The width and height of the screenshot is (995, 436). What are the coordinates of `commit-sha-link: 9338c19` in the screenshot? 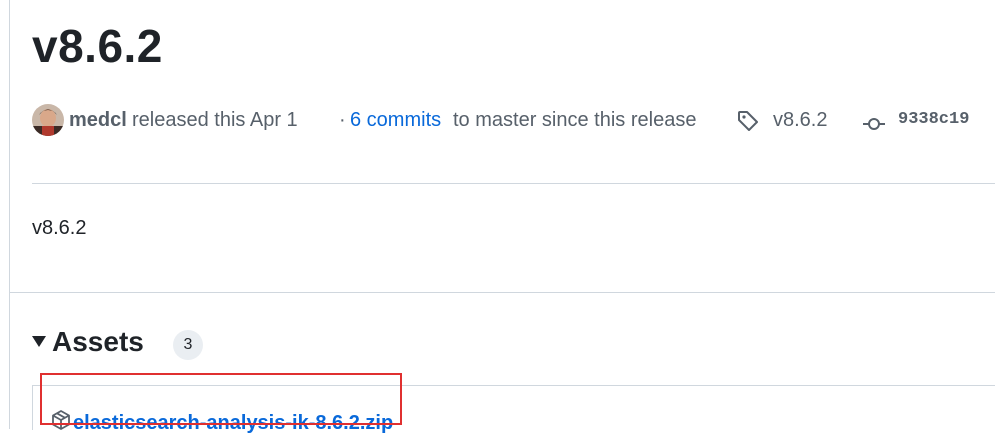 It's located at (933, 120).